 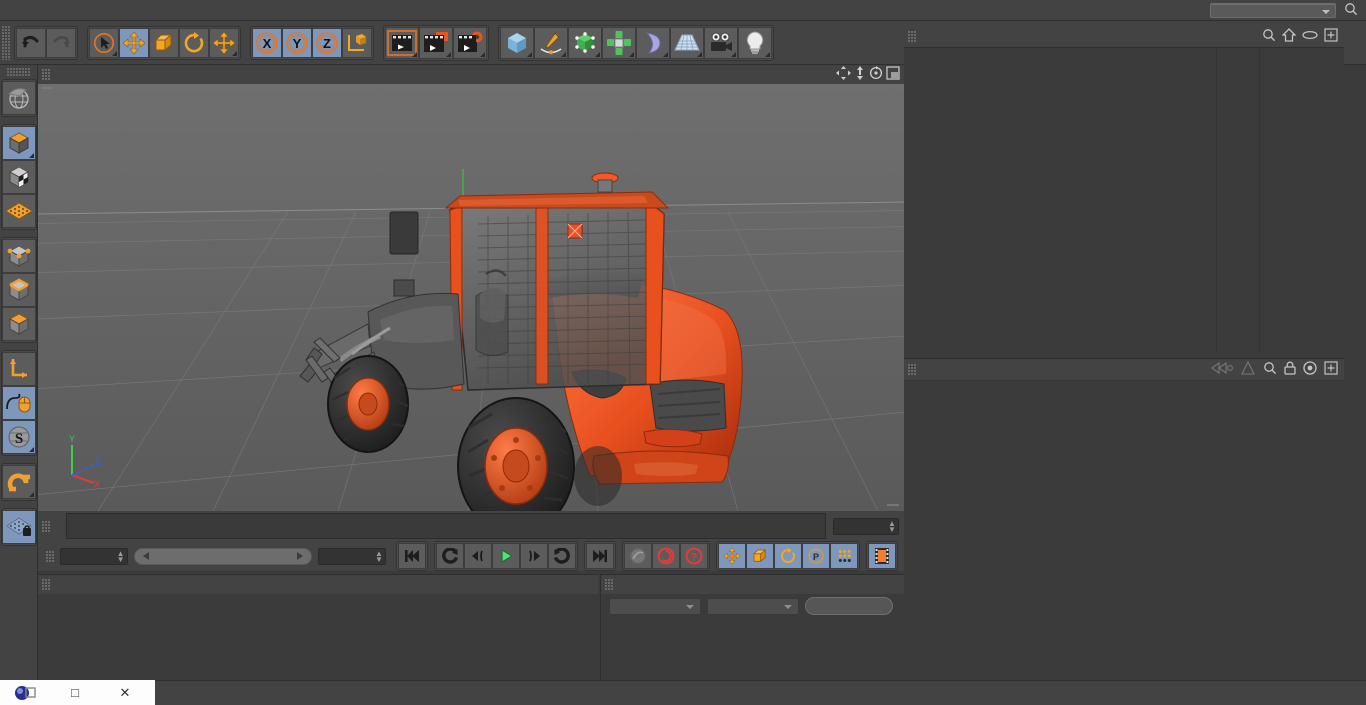 I want to click on polygons-mode-button, so click(x=18, y=324).